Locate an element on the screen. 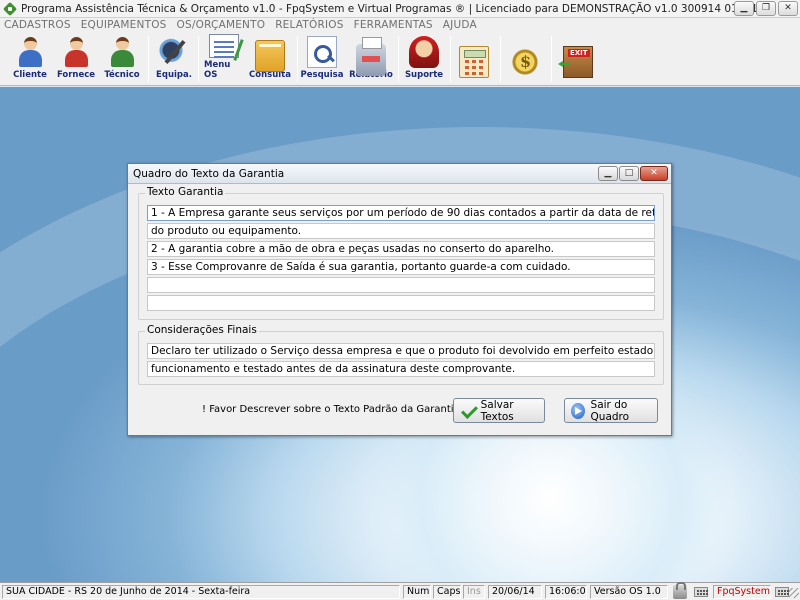 This screenshot has width=800, height=600. tecnico-label: Técnico is located at coordinates (122, 75).